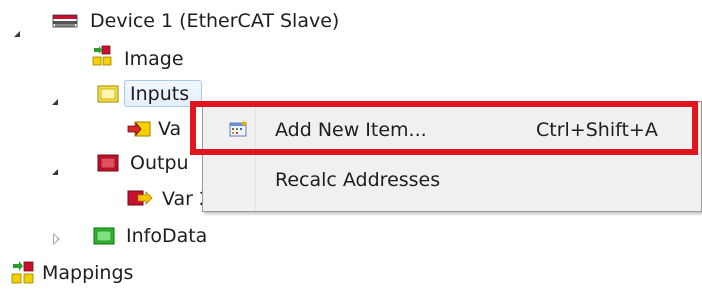 This screenshot has height=291, width=702. Describe the element at coordinates (87, 273) in the screenshot. I see `tree-item-mappings-label: Mappings` at that location.